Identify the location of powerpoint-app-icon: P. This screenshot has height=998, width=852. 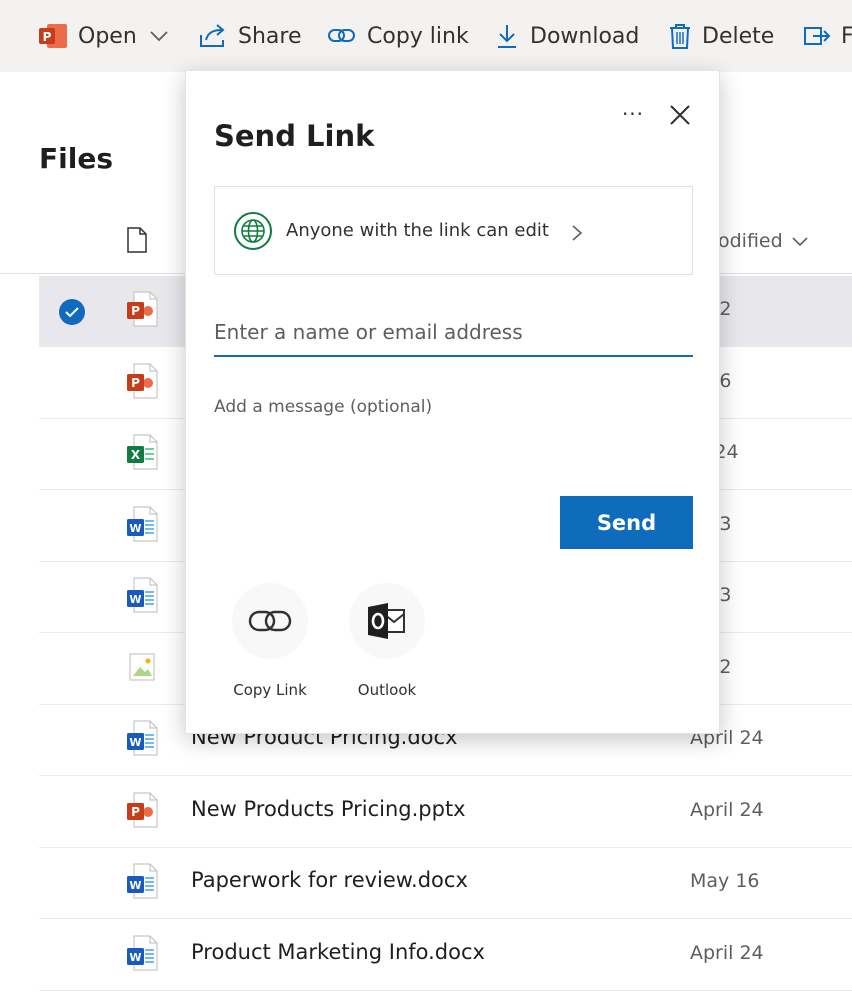
(53, 36).